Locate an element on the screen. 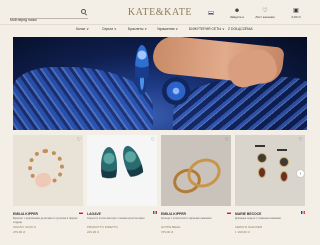  nav-item-earrings: Серьги ∨ is located at coordinates (109, 29).